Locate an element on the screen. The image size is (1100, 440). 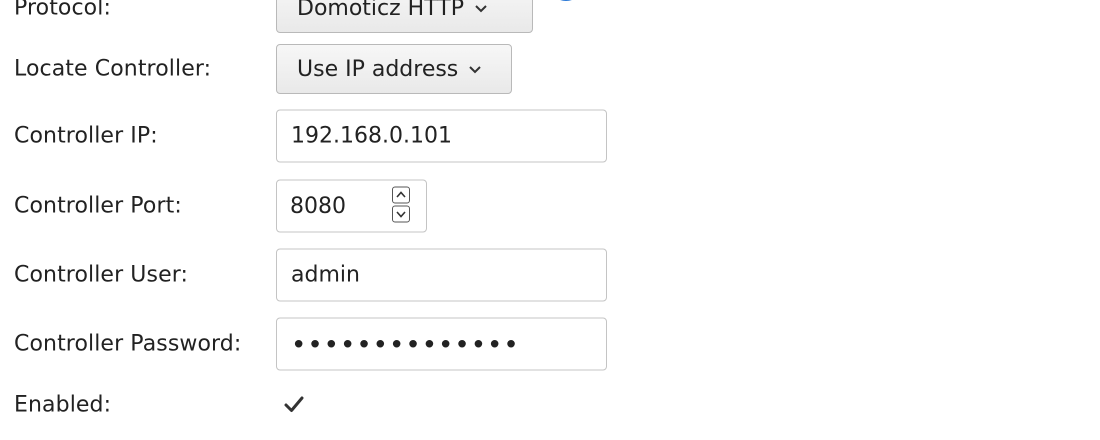
controller-port-value: 8080 is located at coordinates (318, 206).